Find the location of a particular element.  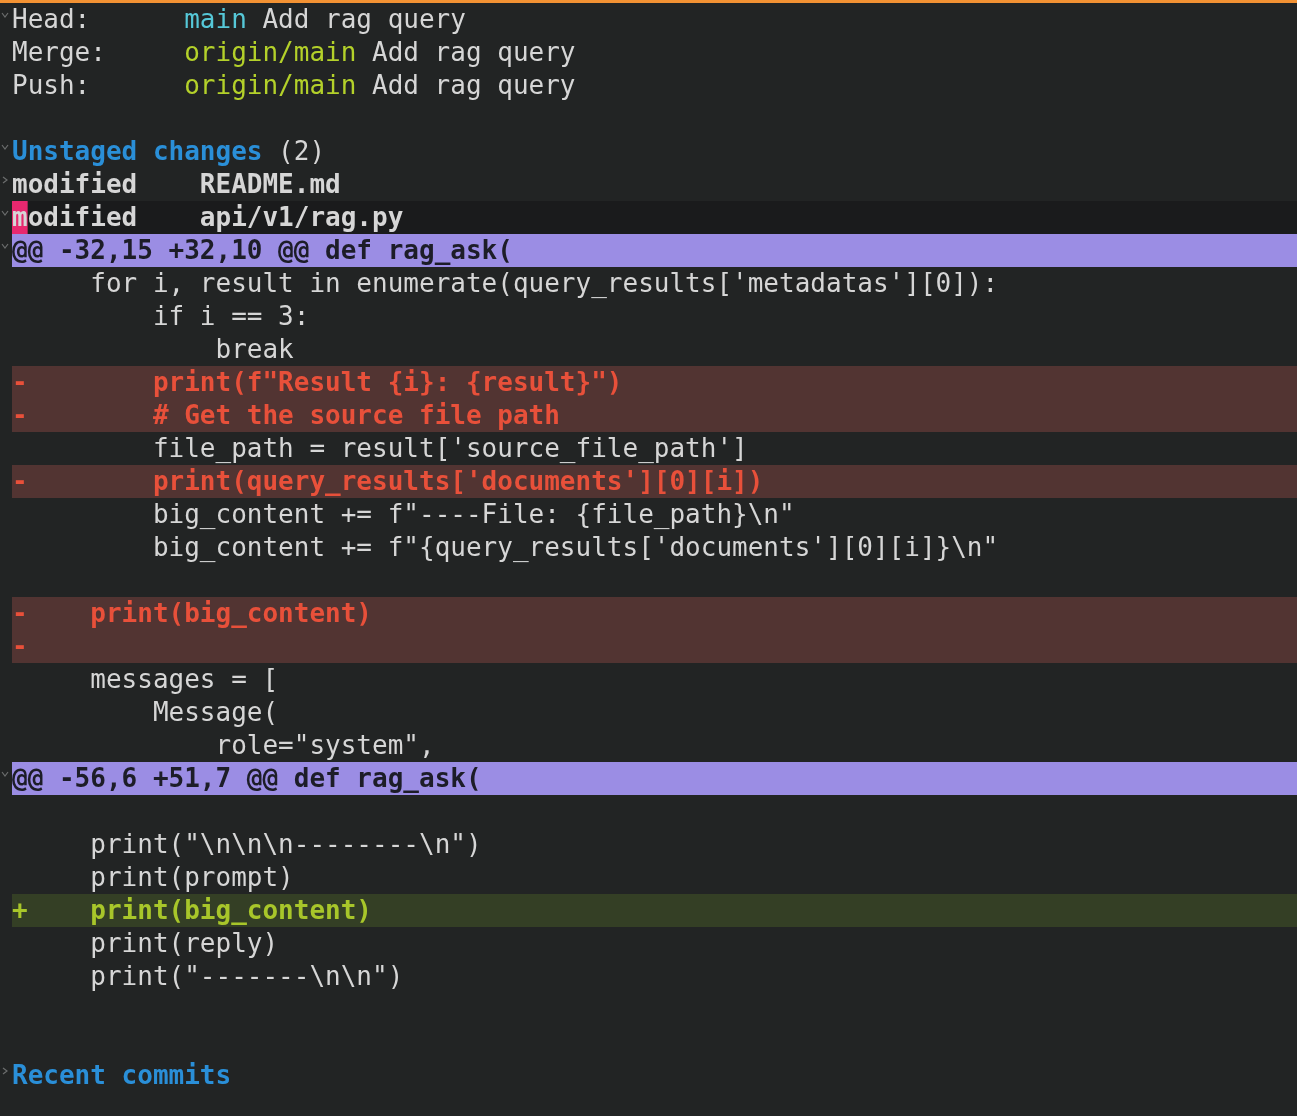

code-line: Message( is located at coordinates (215, 712).